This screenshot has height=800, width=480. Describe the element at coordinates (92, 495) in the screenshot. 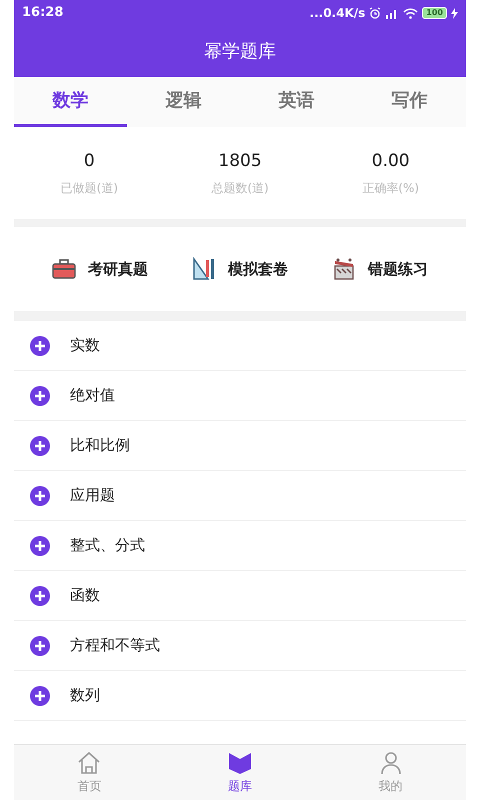

I see `topic-label: 应用题` at that location.